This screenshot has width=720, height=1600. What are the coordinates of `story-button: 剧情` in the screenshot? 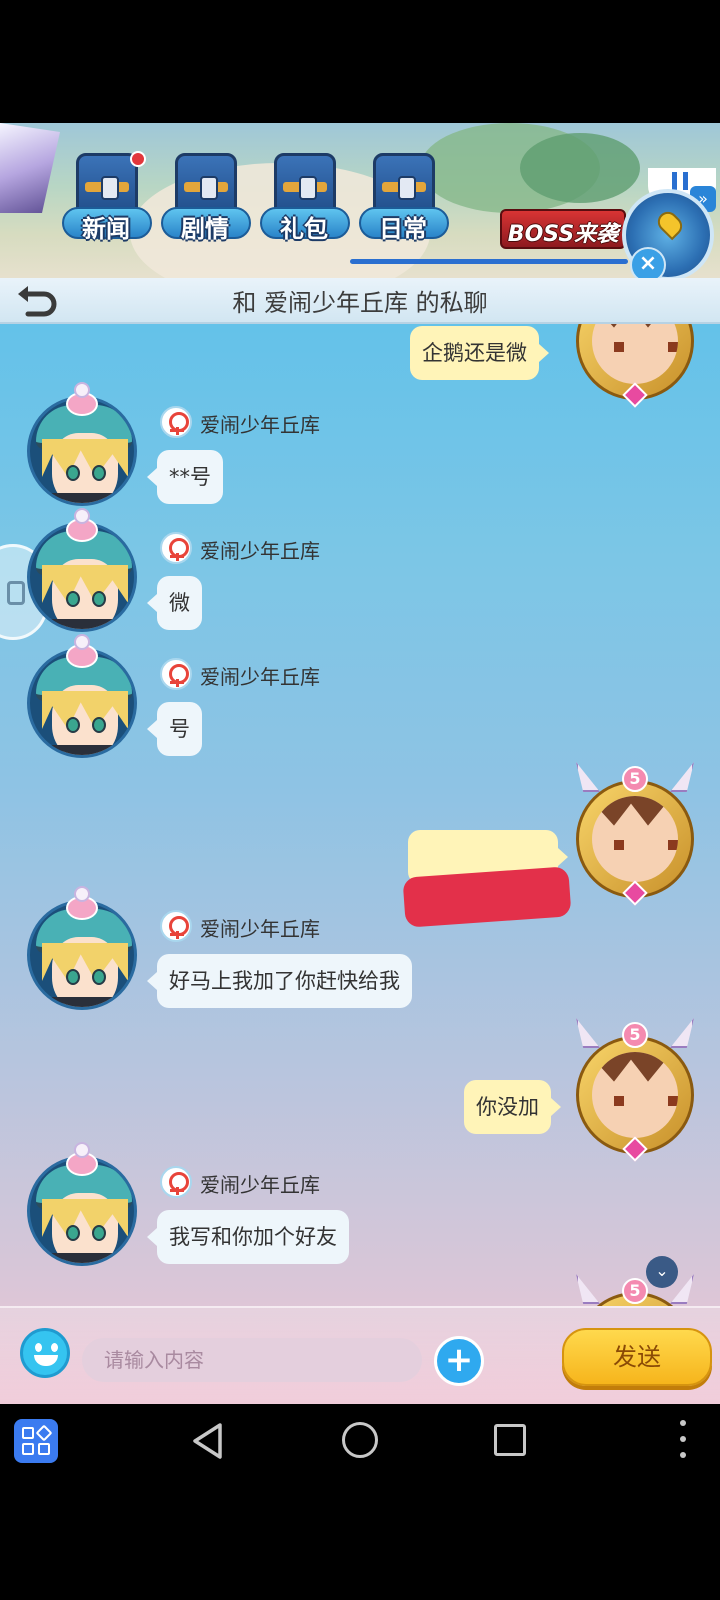 It's located at (205, 202).